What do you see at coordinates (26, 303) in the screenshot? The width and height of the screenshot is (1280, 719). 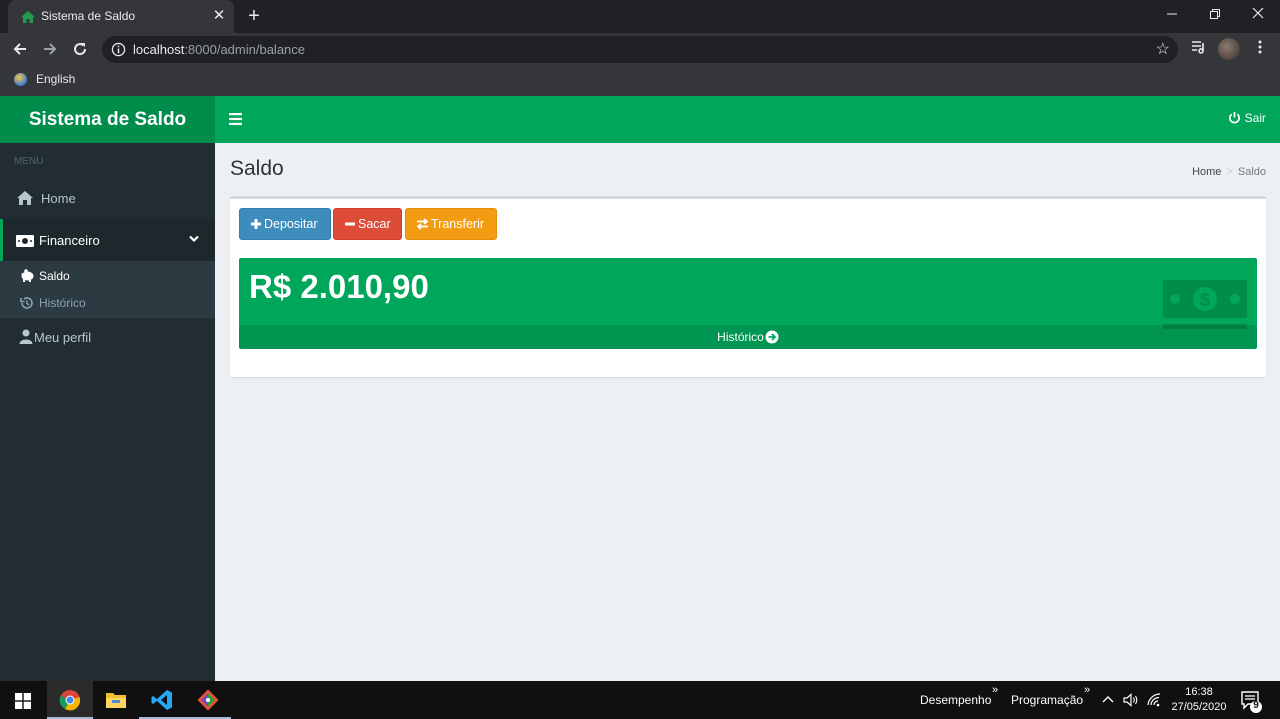 I see `history-icon` at bounding box center [26, 303].